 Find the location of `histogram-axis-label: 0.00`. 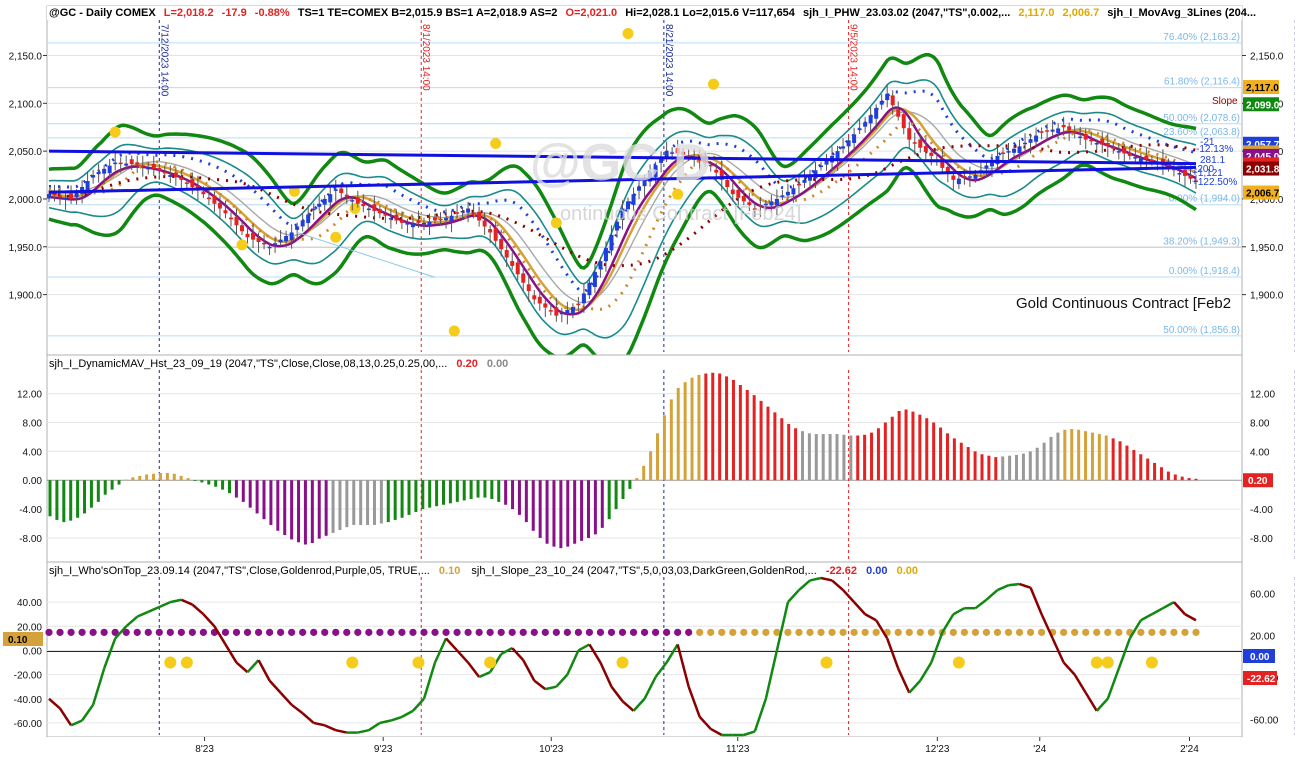

histogram-axis-label: 0.00 is located at coordinates (33, 481).